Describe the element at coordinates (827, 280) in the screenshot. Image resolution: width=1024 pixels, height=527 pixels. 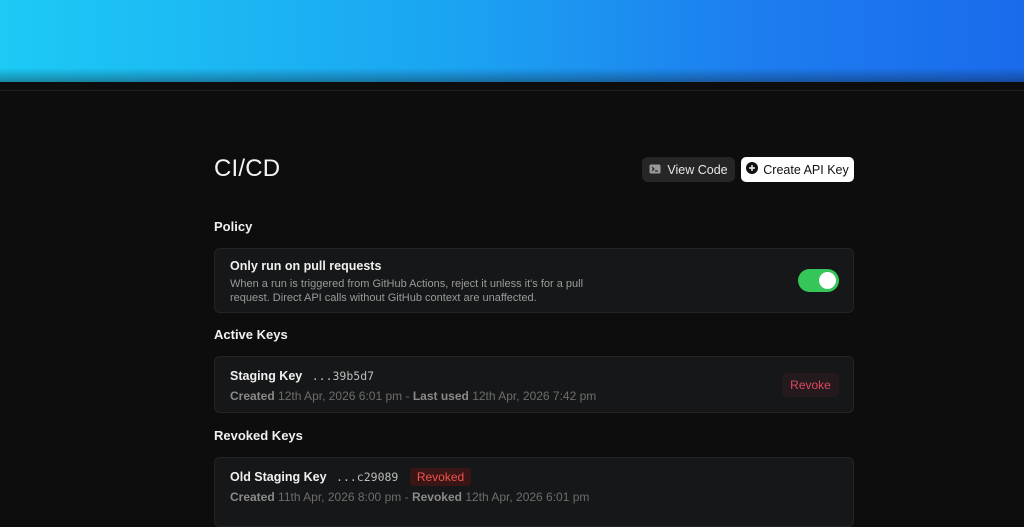
I see `toggle-knob` at that location.